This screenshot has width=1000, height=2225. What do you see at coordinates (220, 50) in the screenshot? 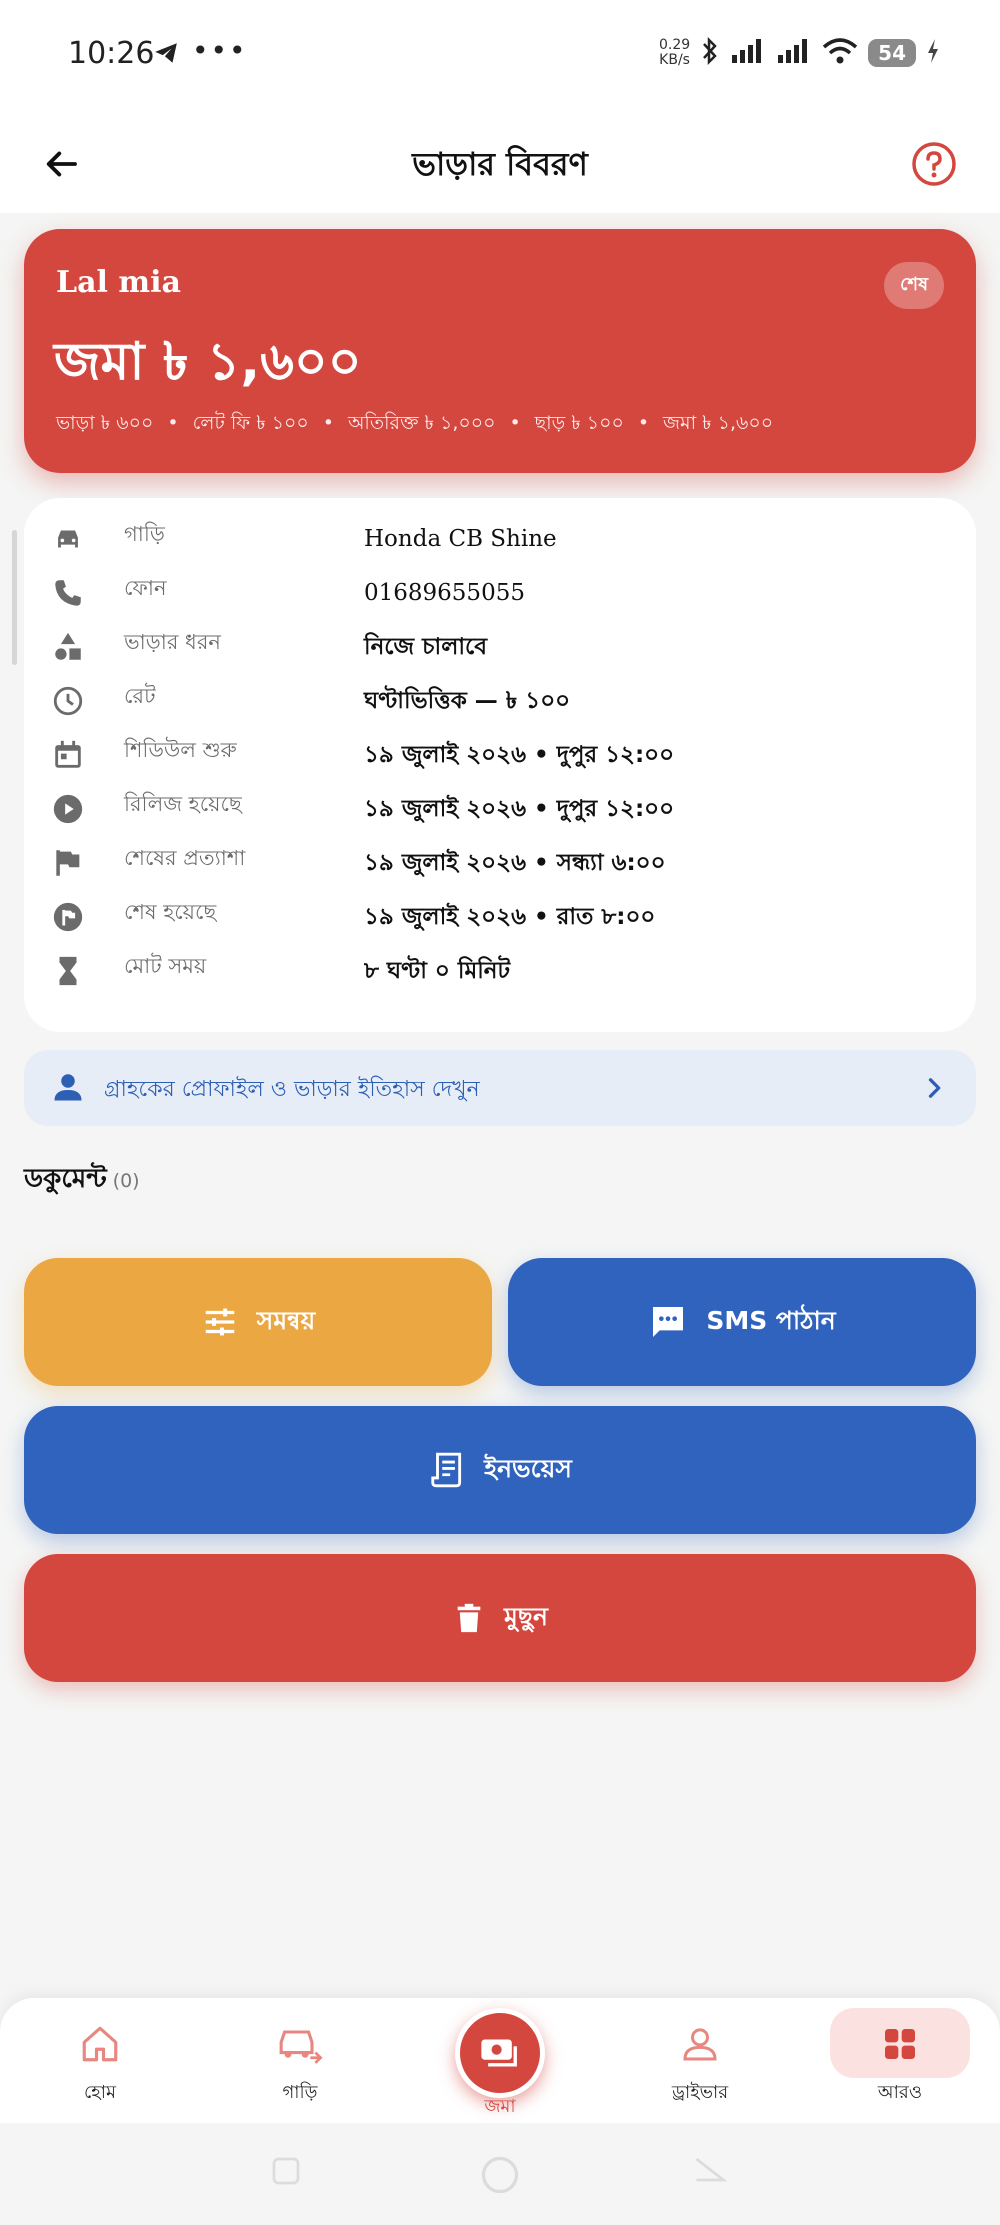
I see `more-notifications-icon: •••` at bounding box center [220, 50].